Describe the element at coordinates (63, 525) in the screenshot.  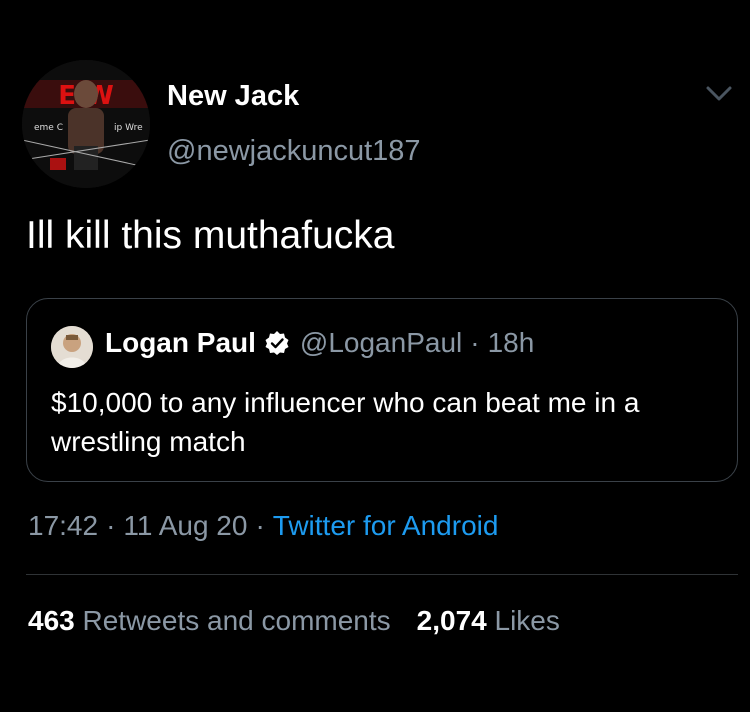
I see `tweet-time: 17:42` at that location.